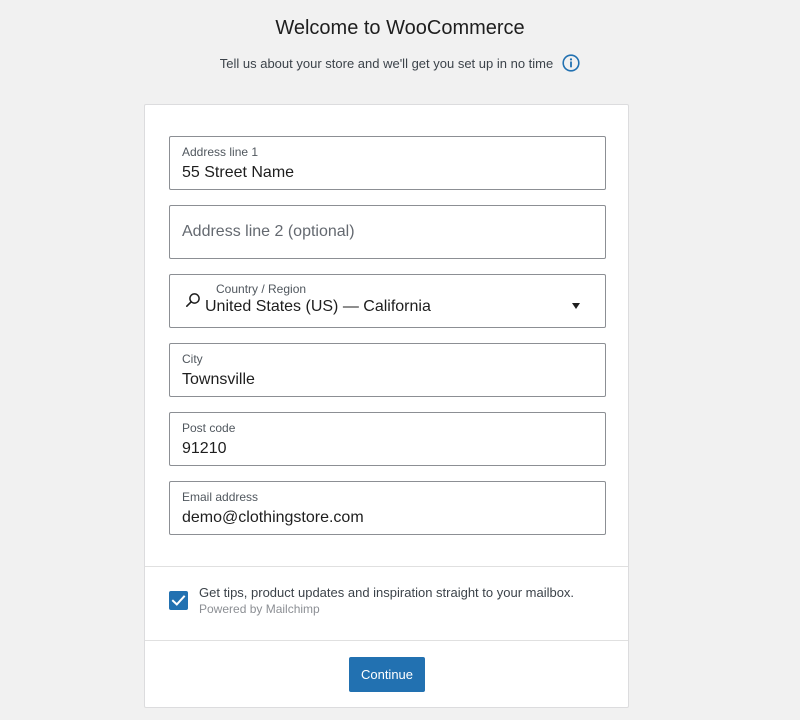 The image size is (800, 720). Describe the element at coordinates (268, 232) in the screenshot. I see `address-line-2-placeholder: Address line 2 (optional)` at that location.